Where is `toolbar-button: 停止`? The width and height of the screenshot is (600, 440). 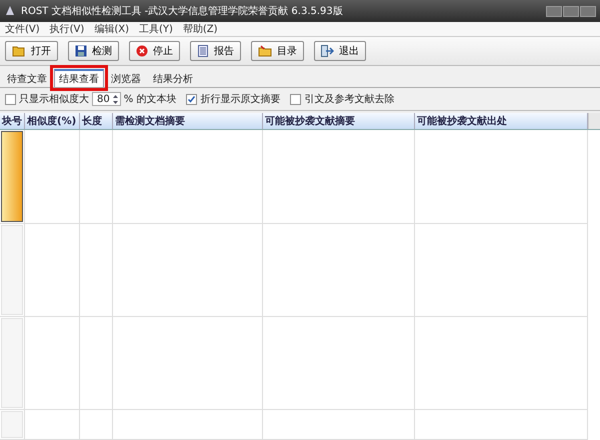 toolbar-button: 停止 is located at coordinates (154, 51).